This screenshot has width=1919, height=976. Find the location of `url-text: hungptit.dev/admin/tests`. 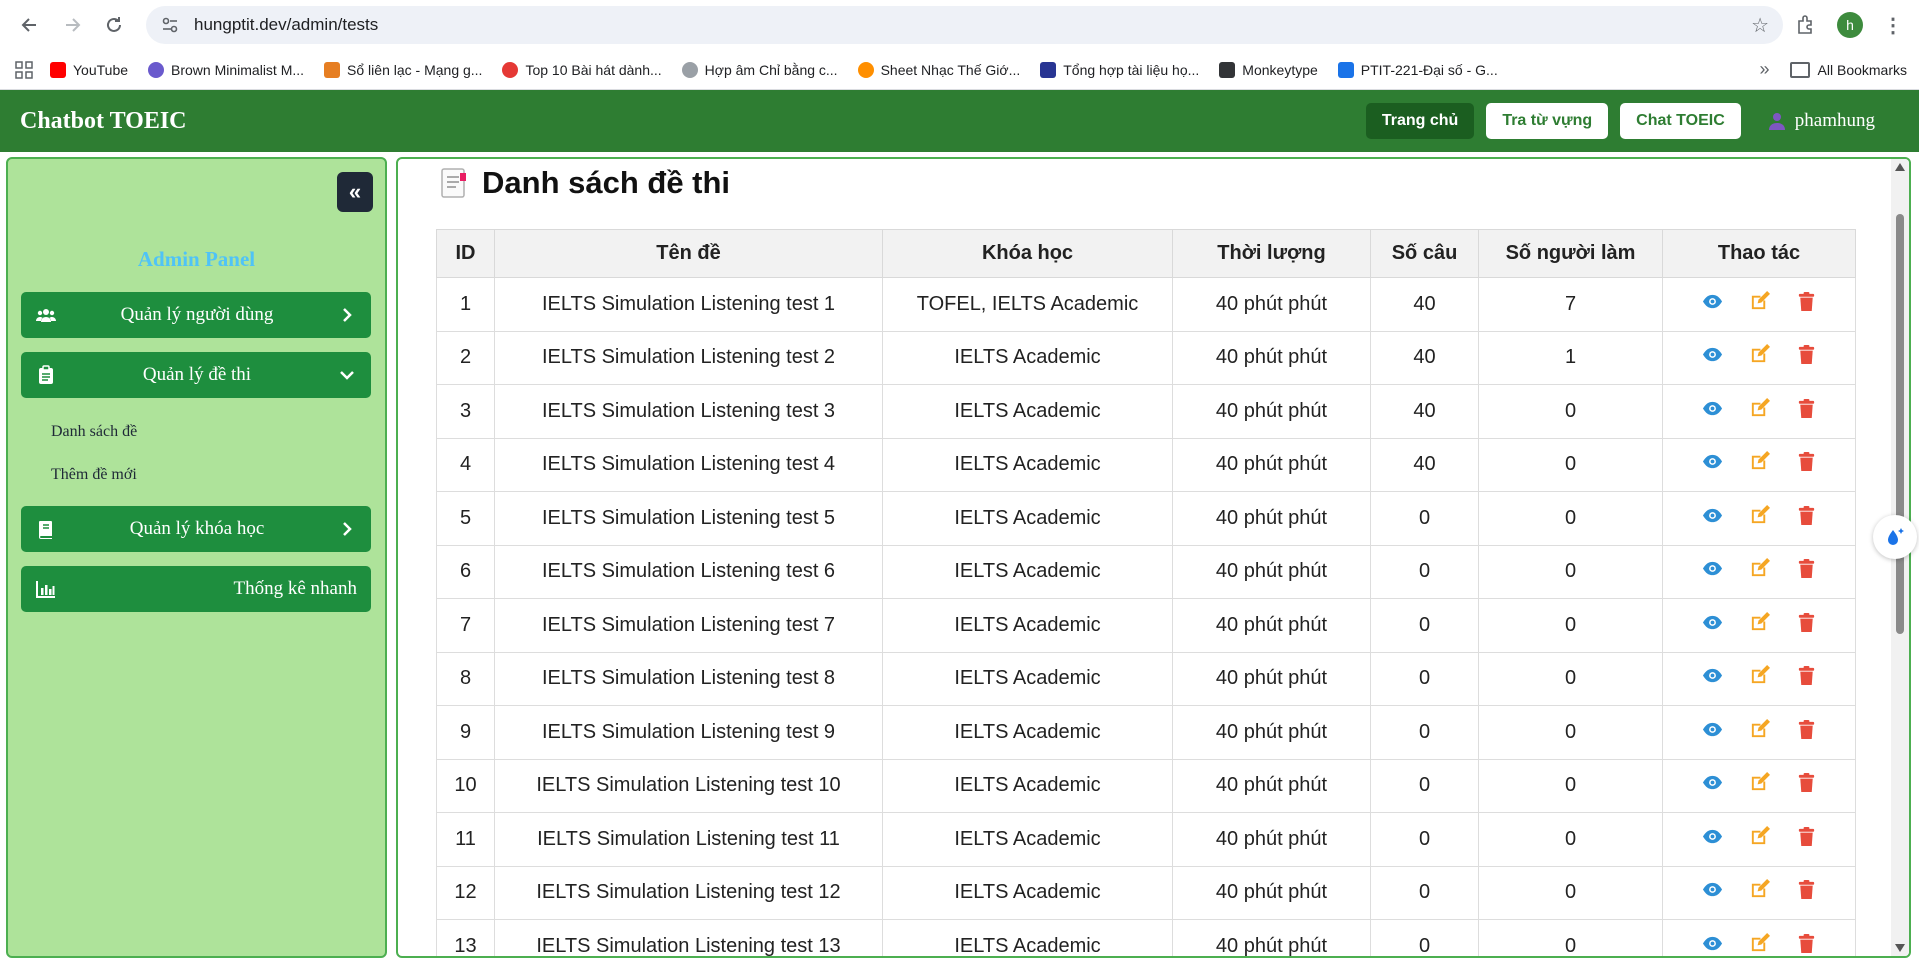

url-text: hungptit.dev/admin/tests is located at coordinates (972, 25).